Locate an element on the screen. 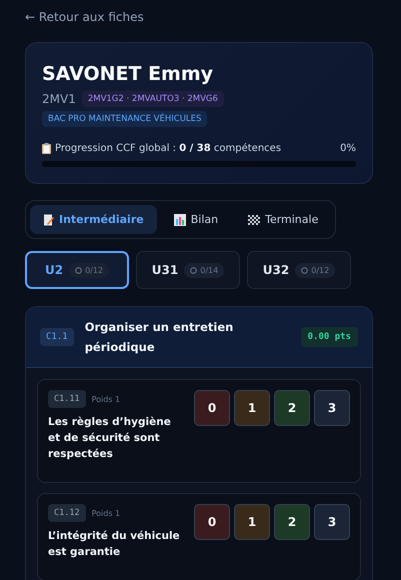  criterion-code: C1.11 is located at coordinates (67, 399).